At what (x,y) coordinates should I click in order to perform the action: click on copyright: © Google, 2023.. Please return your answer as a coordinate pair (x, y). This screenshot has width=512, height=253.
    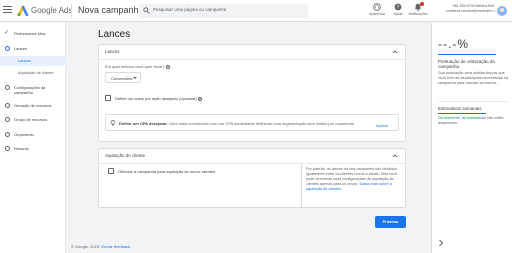
    Looking at the image, I should click on (86, 246).